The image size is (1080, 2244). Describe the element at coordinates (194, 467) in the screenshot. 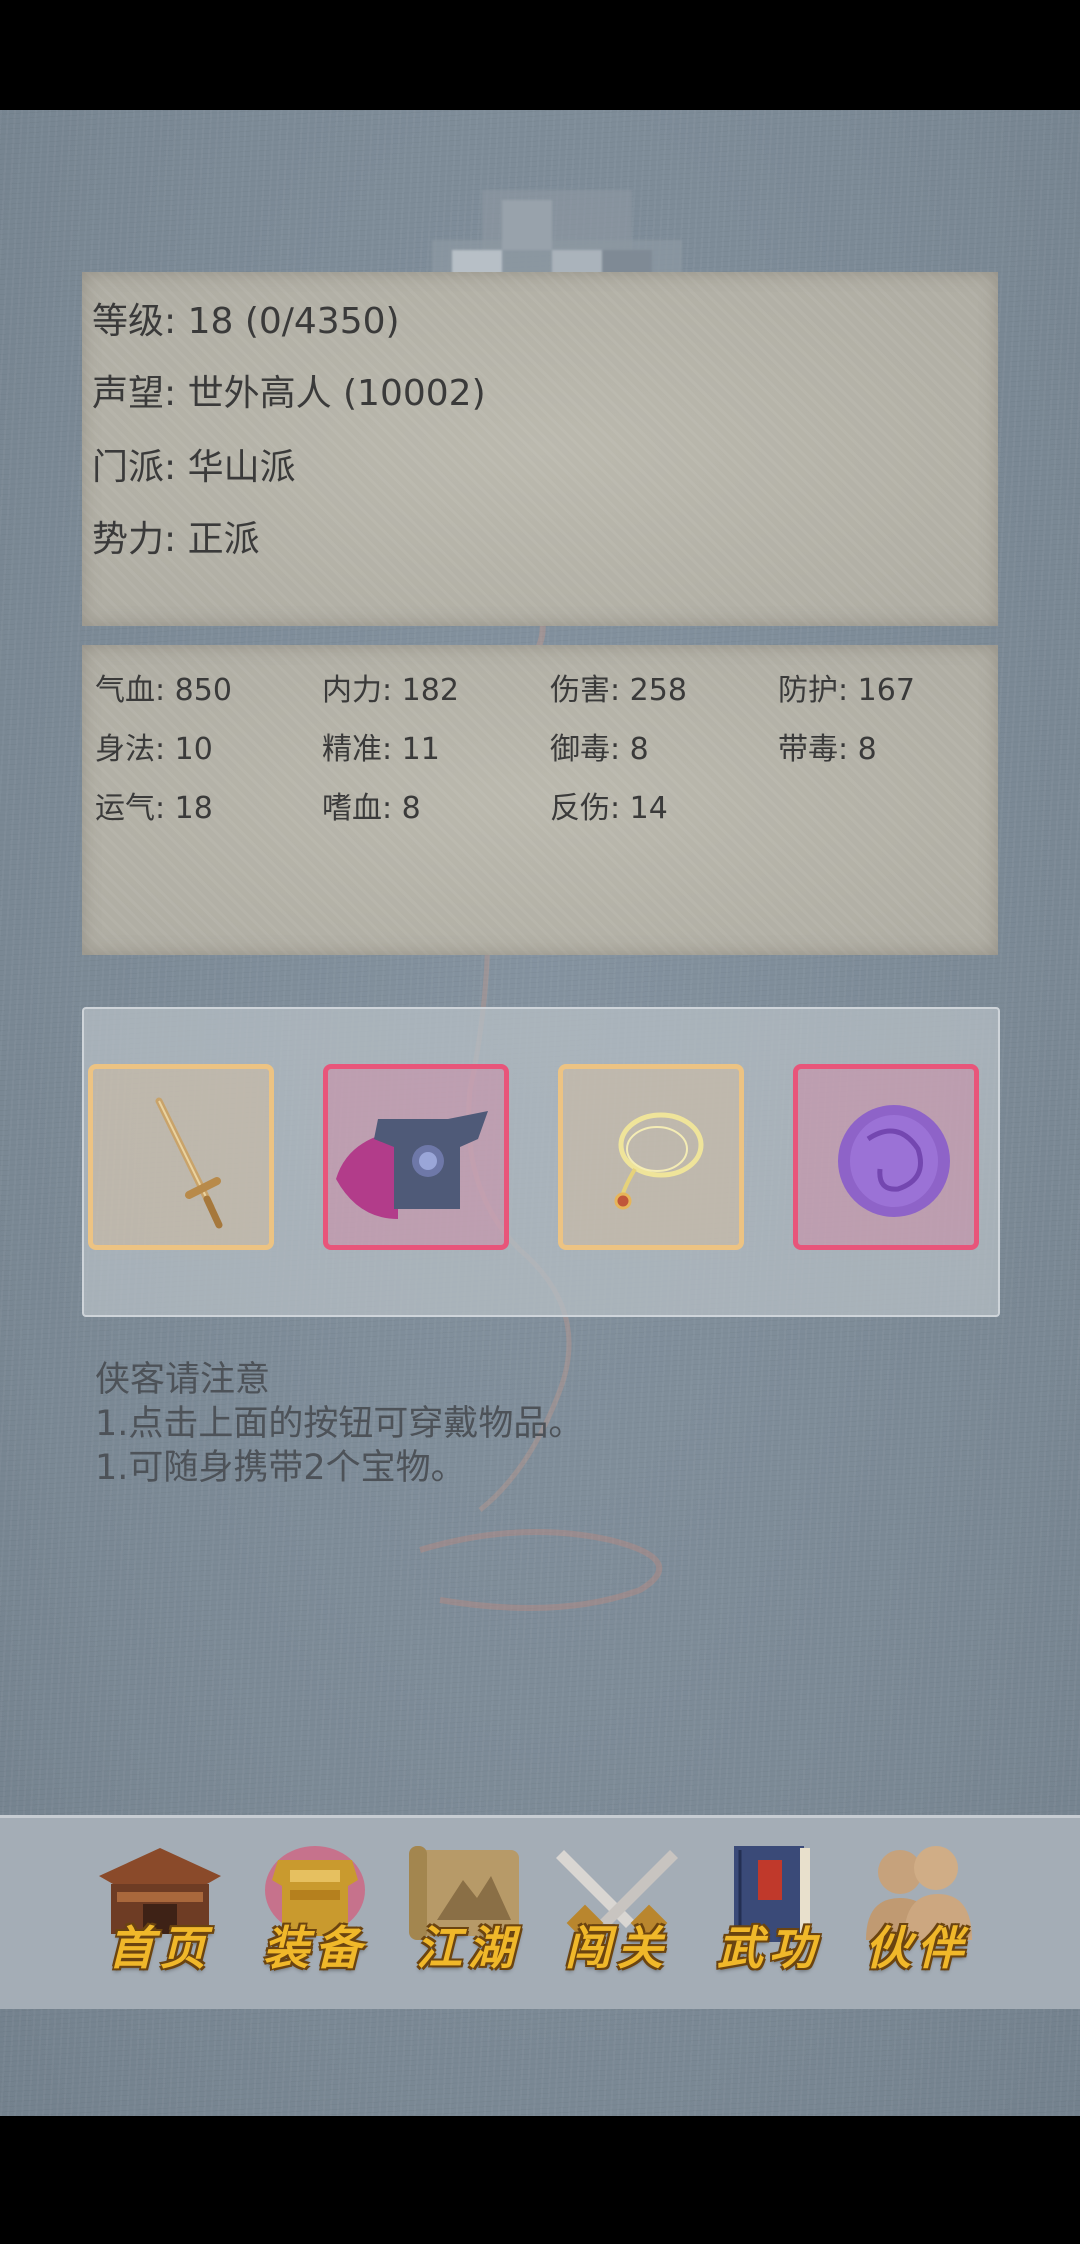

I see `sect-text: 门派: 华山派` at that location.